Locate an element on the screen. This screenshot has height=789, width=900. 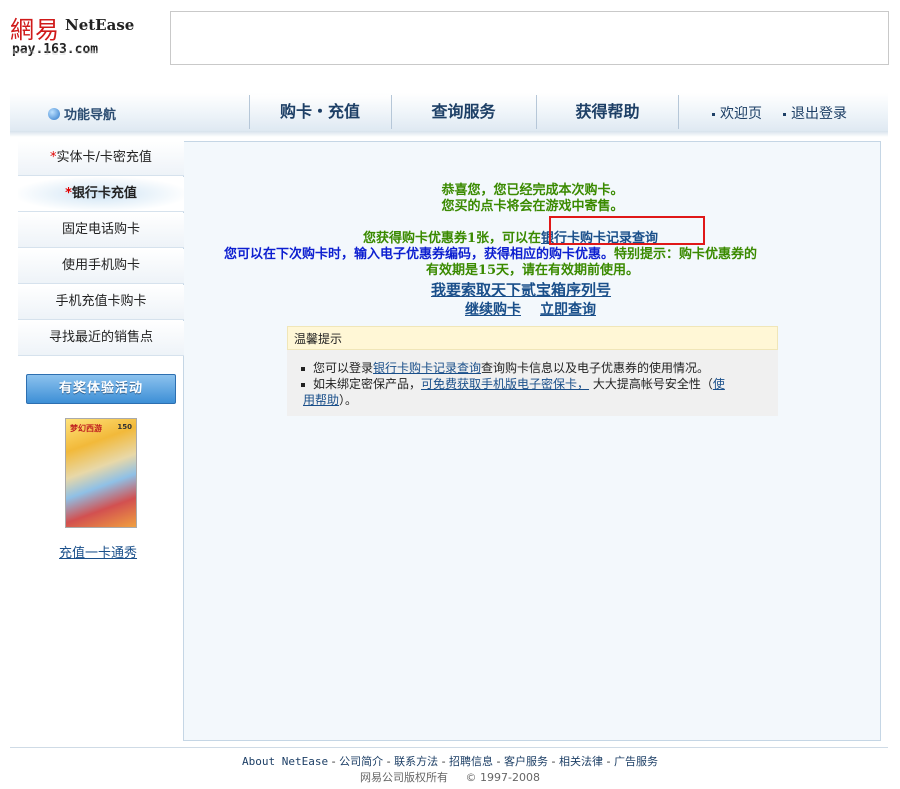
sidebar-item-card-recharge: *实体卡/卡密充值 is located at coordinates (101, 158).